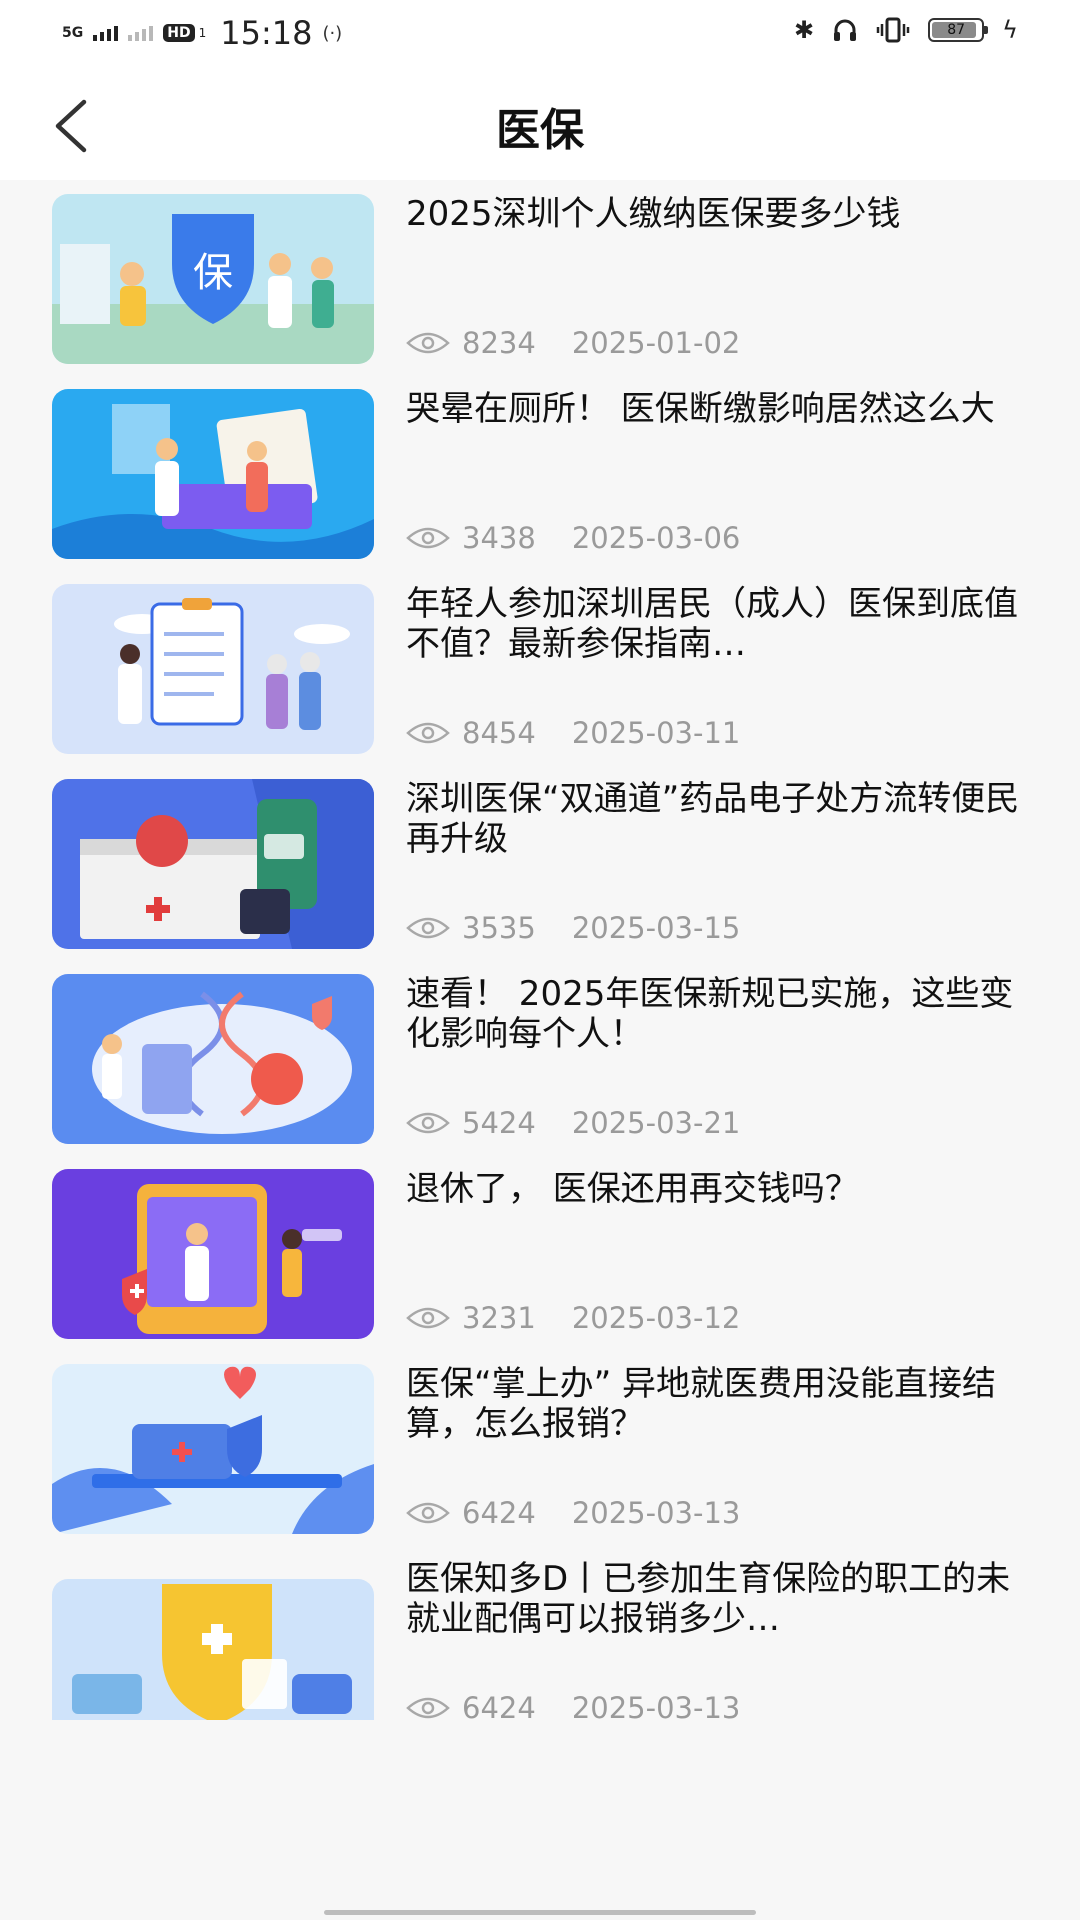  I want to click on header: 医保, so click(540, 123).